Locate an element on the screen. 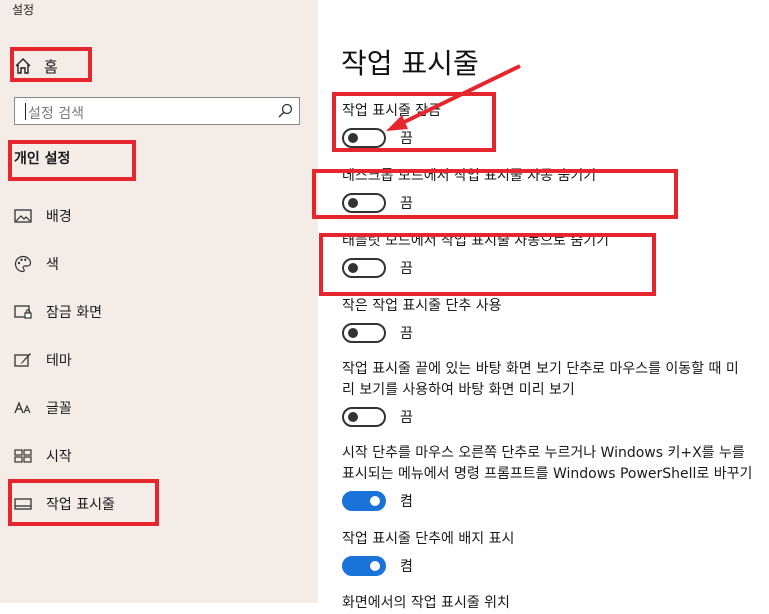 The height and width of the screenshot is (614, 769). font-icon is located at coordinates (23, 408).